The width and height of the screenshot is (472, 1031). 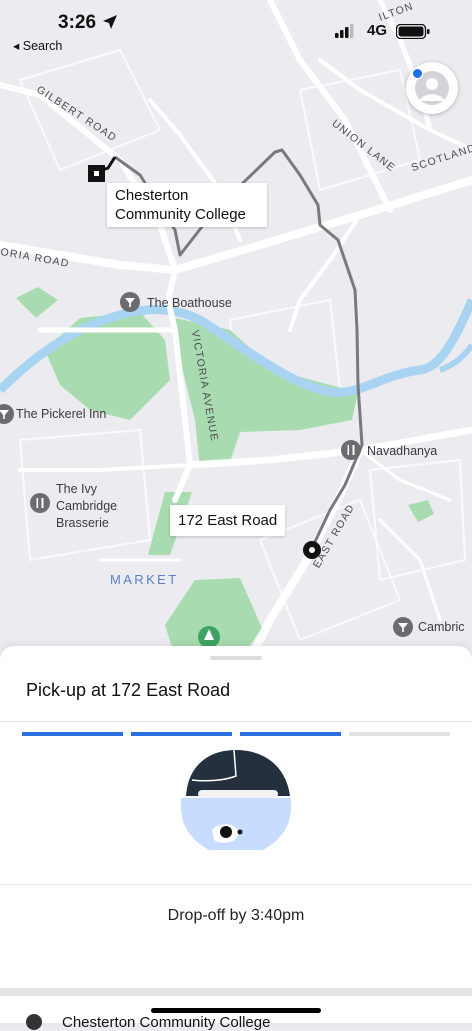 I want to click on place-label-ivy: The Ivy Cambridge Brasserie, so click(x=97, y=506).